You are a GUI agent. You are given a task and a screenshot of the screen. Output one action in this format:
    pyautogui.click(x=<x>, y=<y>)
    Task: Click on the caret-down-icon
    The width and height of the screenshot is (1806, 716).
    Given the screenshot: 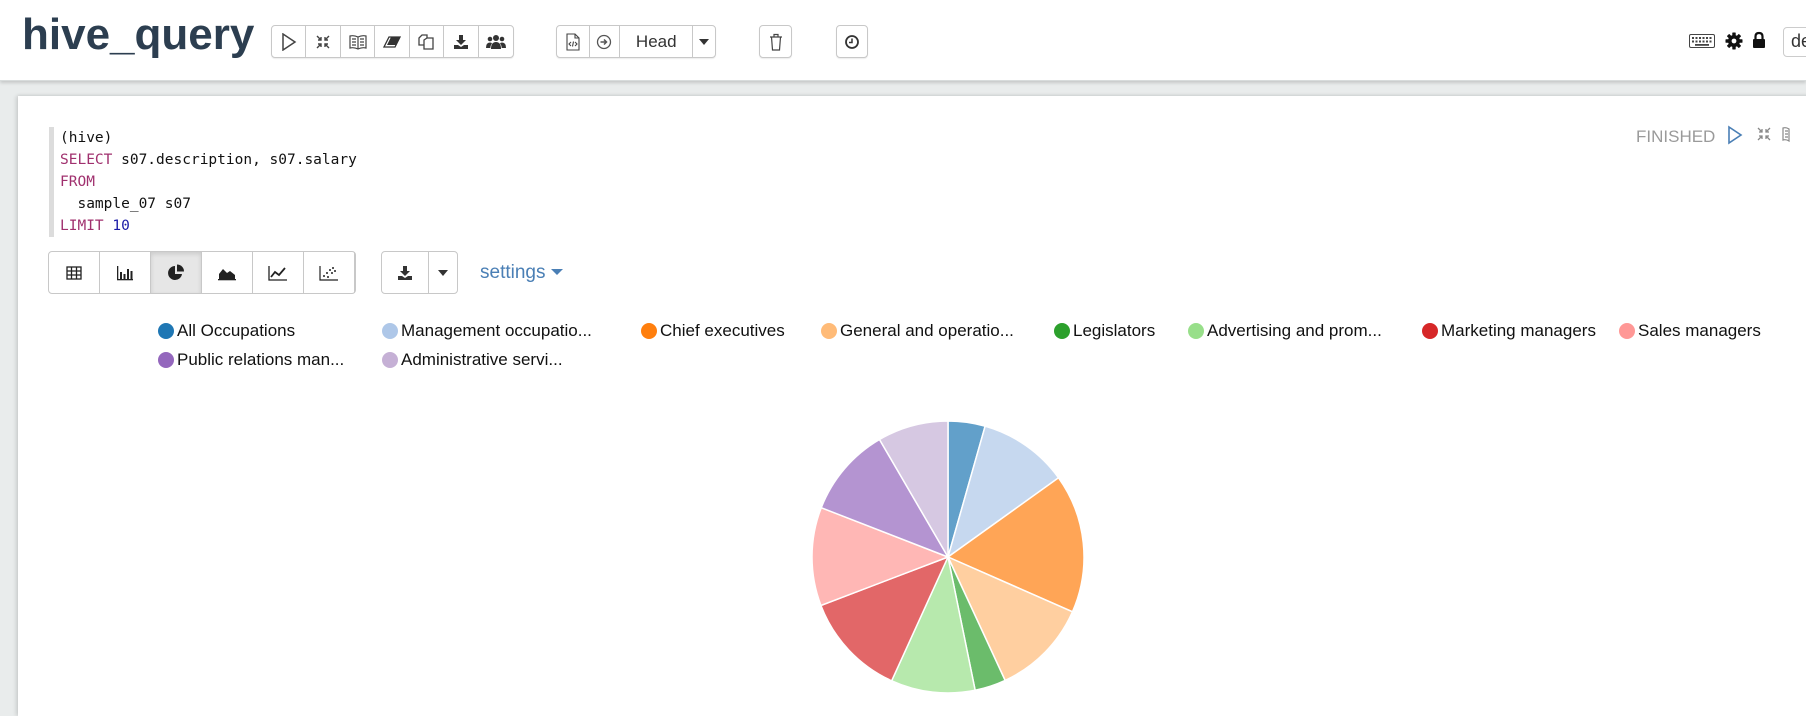 What is the action you would take?
    pyautogui.click(x=704, y=41)
    